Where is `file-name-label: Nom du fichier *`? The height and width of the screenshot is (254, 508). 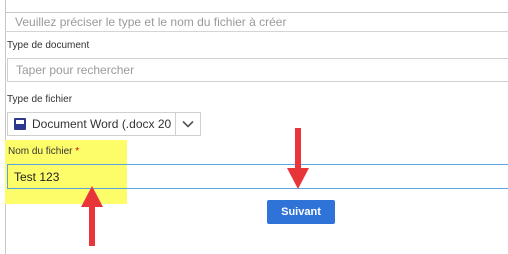
file-name-label: Nom du fichier * is located at coordinates (43, 151).